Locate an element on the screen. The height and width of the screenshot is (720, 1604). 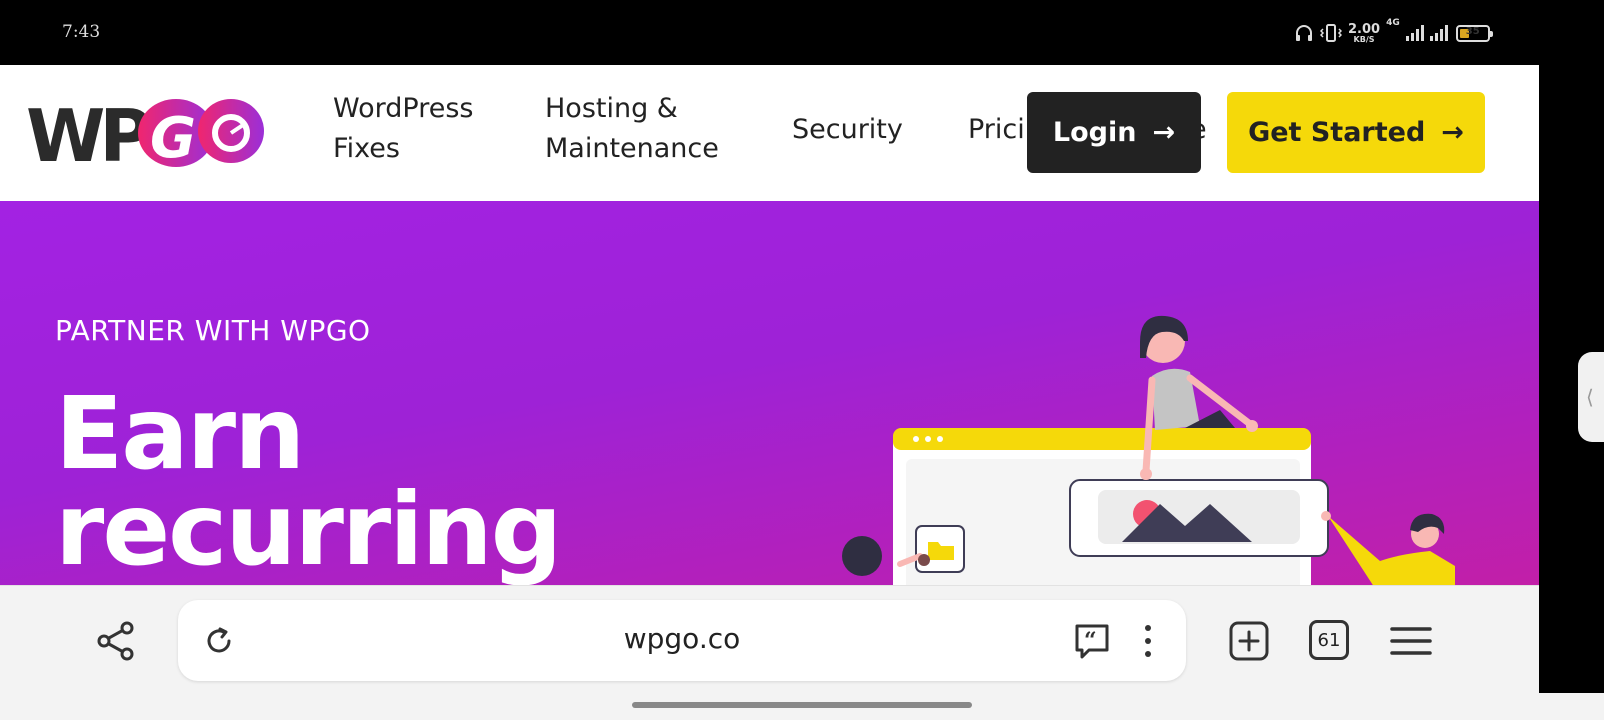
status-icons: 2.00 KB/S 4G 35 is located at coordinates (1393, 33).